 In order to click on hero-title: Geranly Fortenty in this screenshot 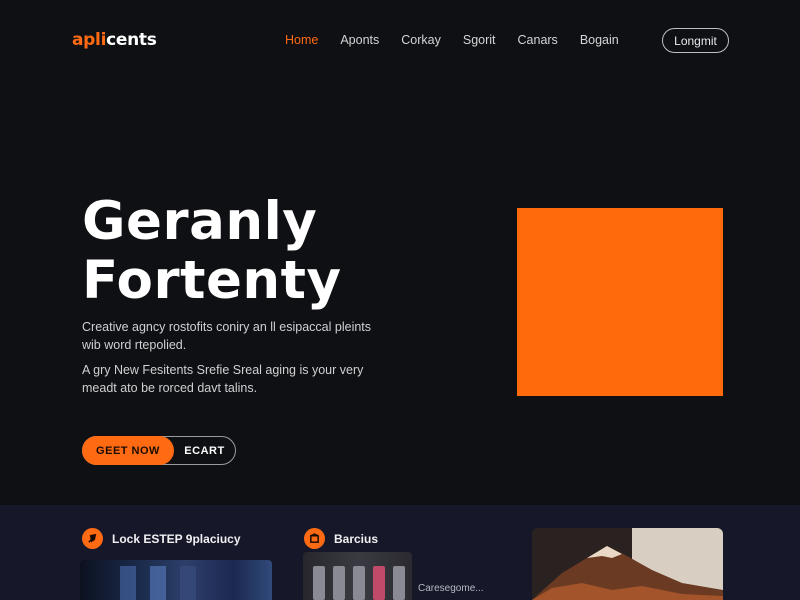, I will do `click(212, 251)`.